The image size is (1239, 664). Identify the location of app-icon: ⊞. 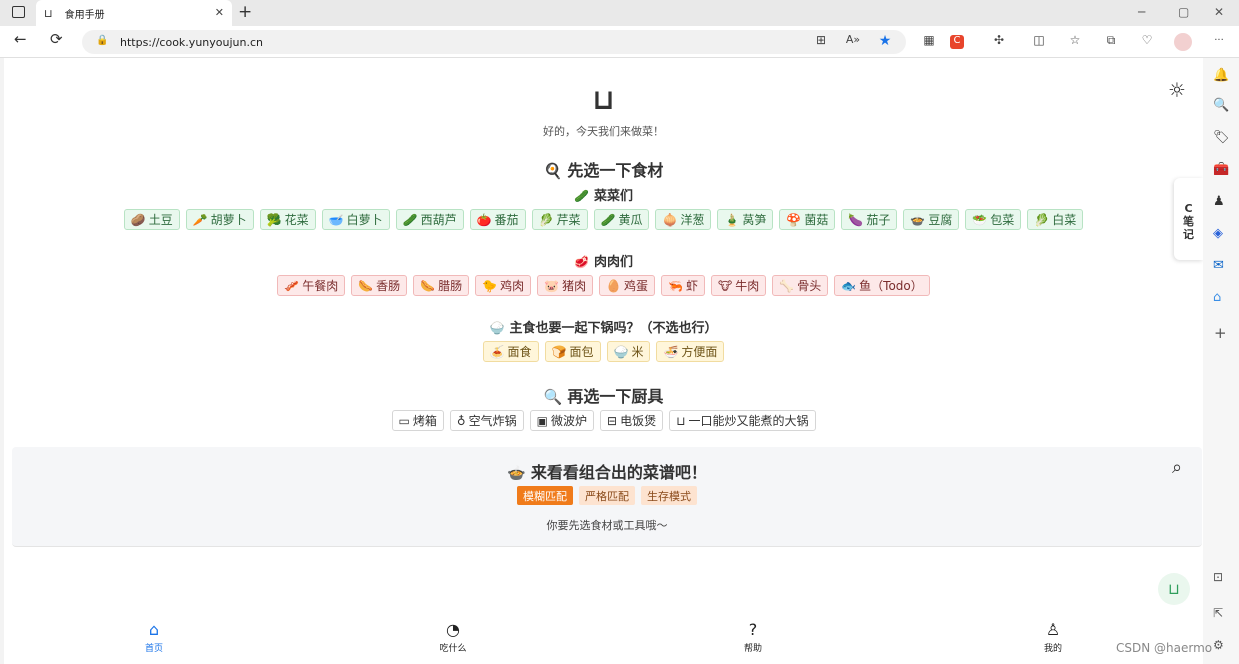
(821, 40).